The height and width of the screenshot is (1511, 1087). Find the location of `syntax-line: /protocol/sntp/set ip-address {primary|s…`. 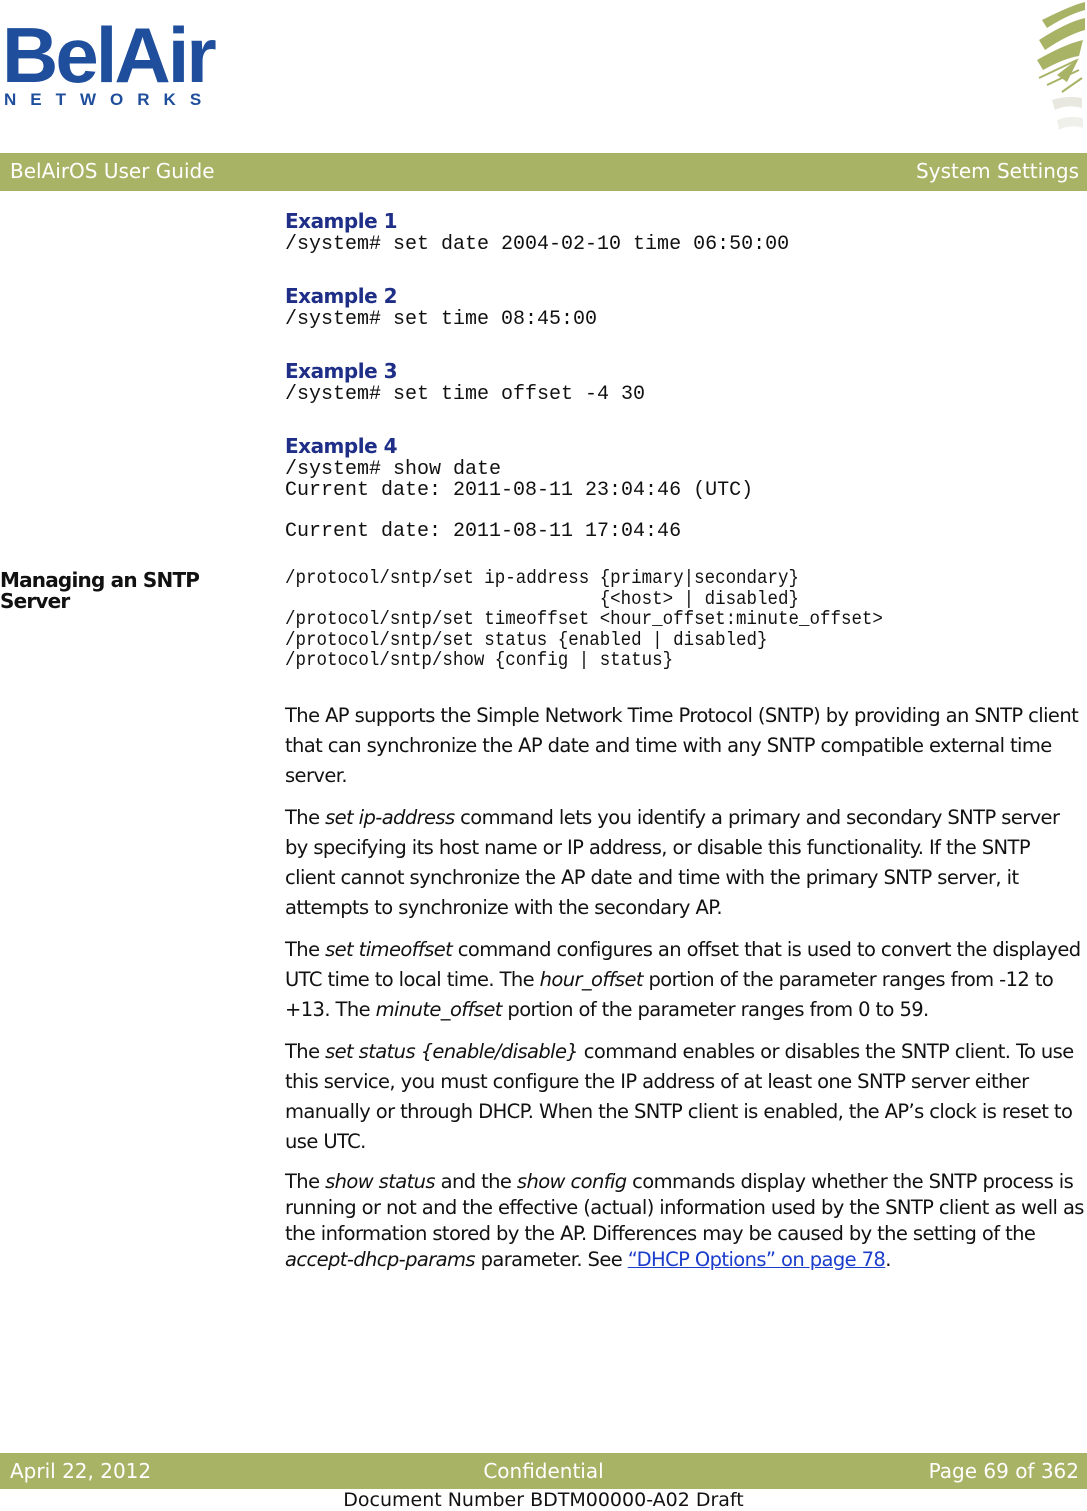

syntax-line: /protocol/sntp/set ip-address {primary|s… is located at coordinates (542, 578).